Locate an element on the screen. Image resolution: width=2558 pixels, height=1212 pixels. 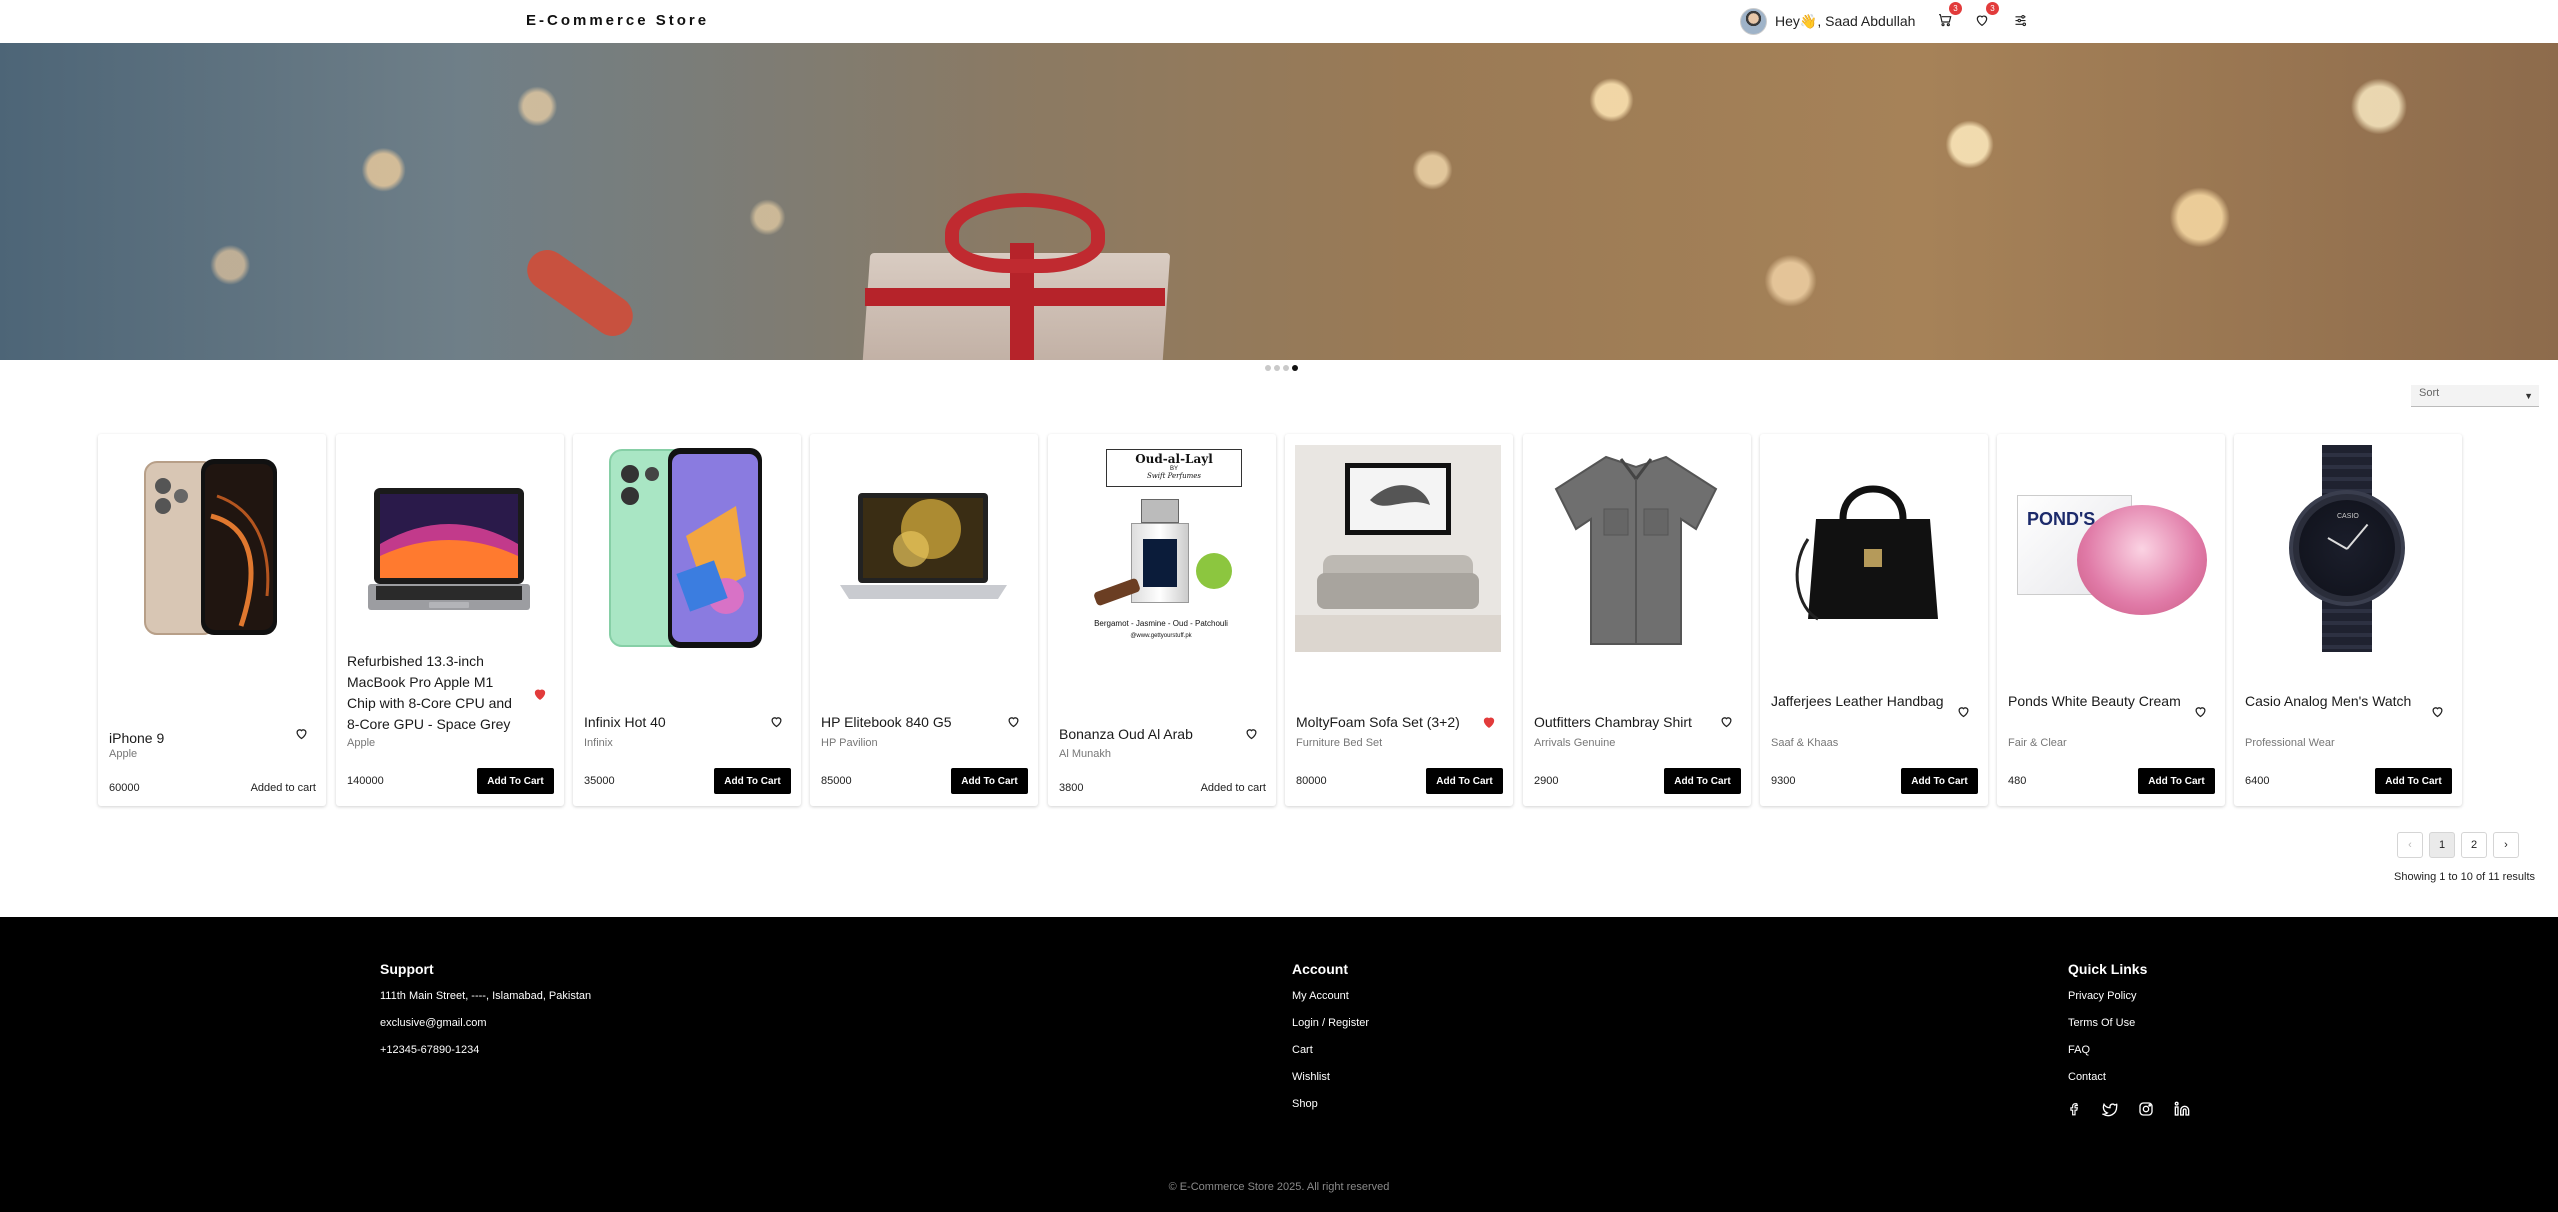
product-price: 85000 is located at coordinates (836, 781).